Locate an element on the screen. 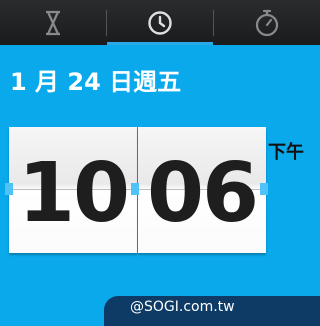 This screenshot has width=320, height=326. tab-stopwatch is located at coordinates (267, 22).